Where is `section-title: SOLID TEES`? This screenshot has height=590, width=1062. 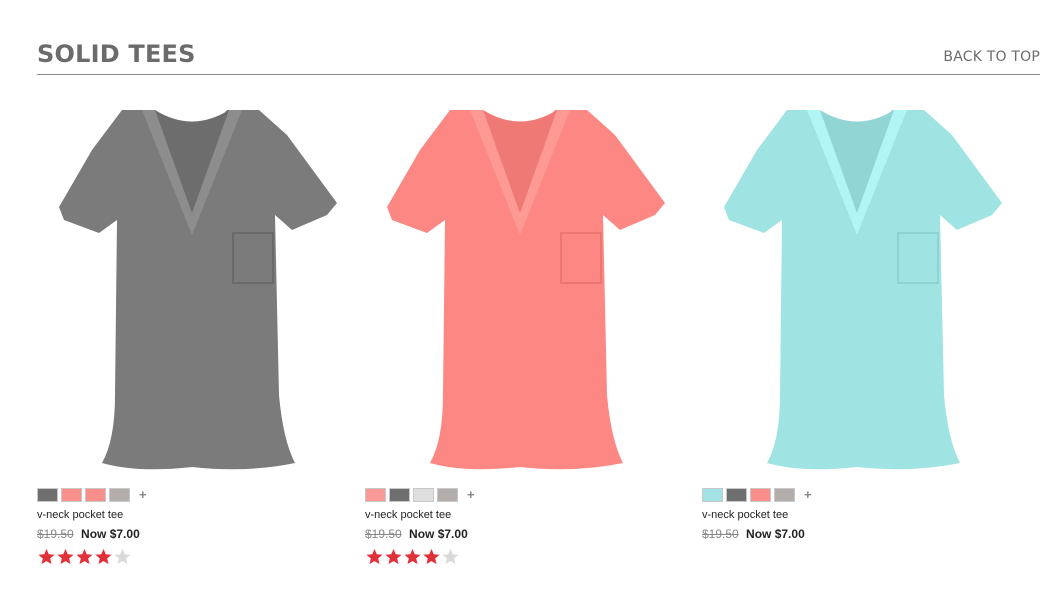
section-title: SOLID TEES is located at coordinates (116, 54).